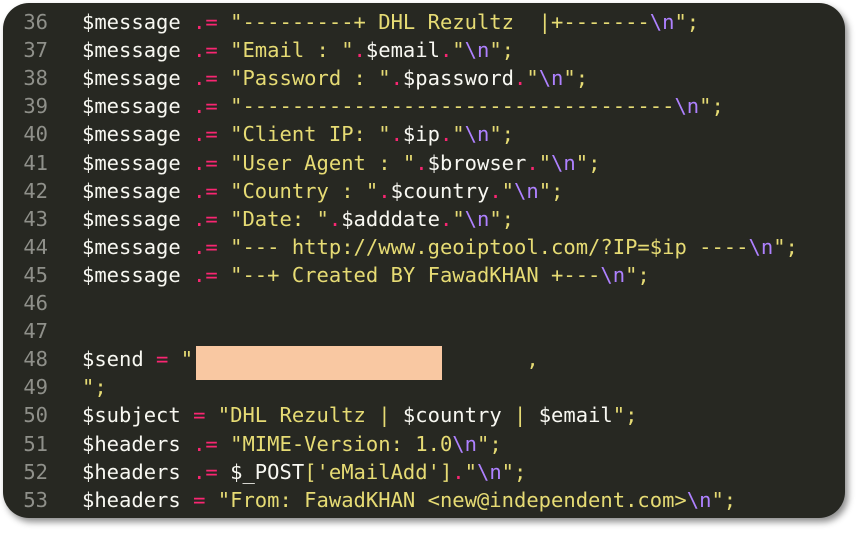 Image resolution: width=859 pixels, height=534 pixels. What do you see at coordinates (35, 162) in the screenshot?
I see `line-number: 41` at bounding box center [35, 162].